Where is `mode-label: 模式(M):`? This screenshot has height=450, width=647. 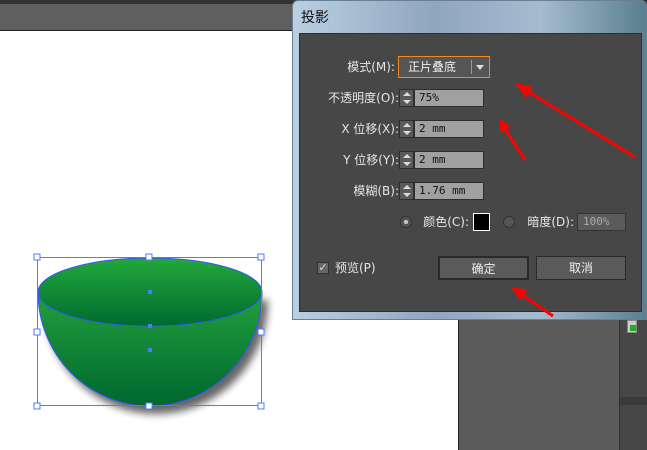
mode-label: 模式(M): is located at coordinates (371, 67).